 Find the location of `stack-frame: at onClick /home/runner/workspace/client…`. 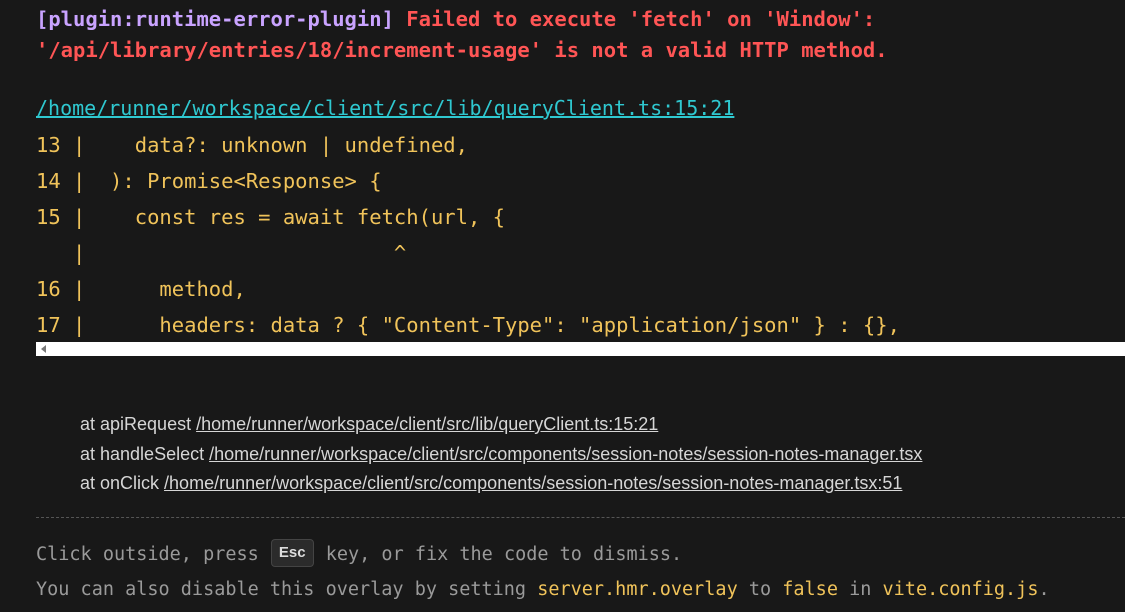

stack-frame: at onClick /home/runner/workspace/client… is located at coordinates (602, 484).